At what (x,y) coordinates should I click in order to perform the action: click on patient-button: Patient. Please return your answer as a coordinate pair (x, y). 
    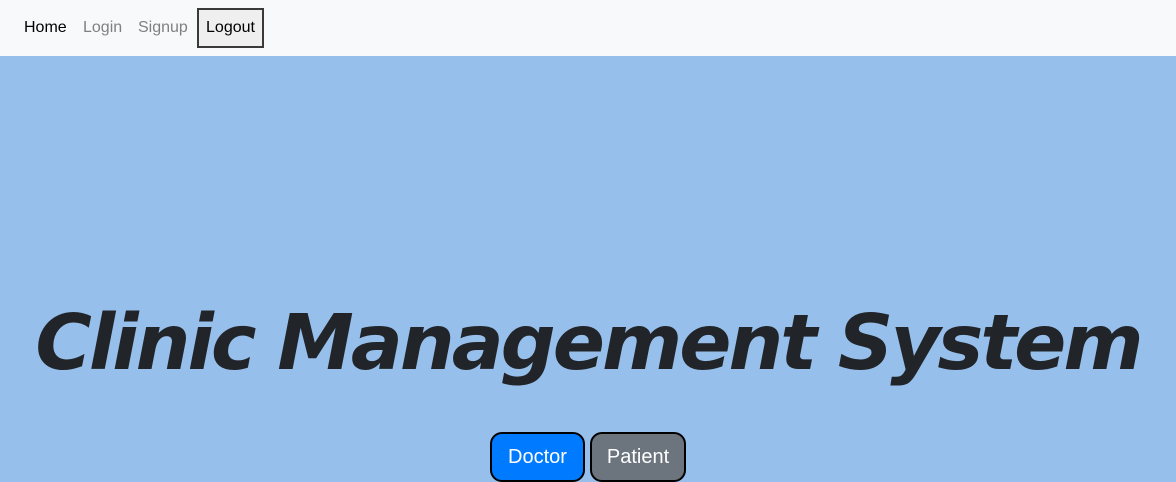
    Looking at the image, I should click on (638, 457).